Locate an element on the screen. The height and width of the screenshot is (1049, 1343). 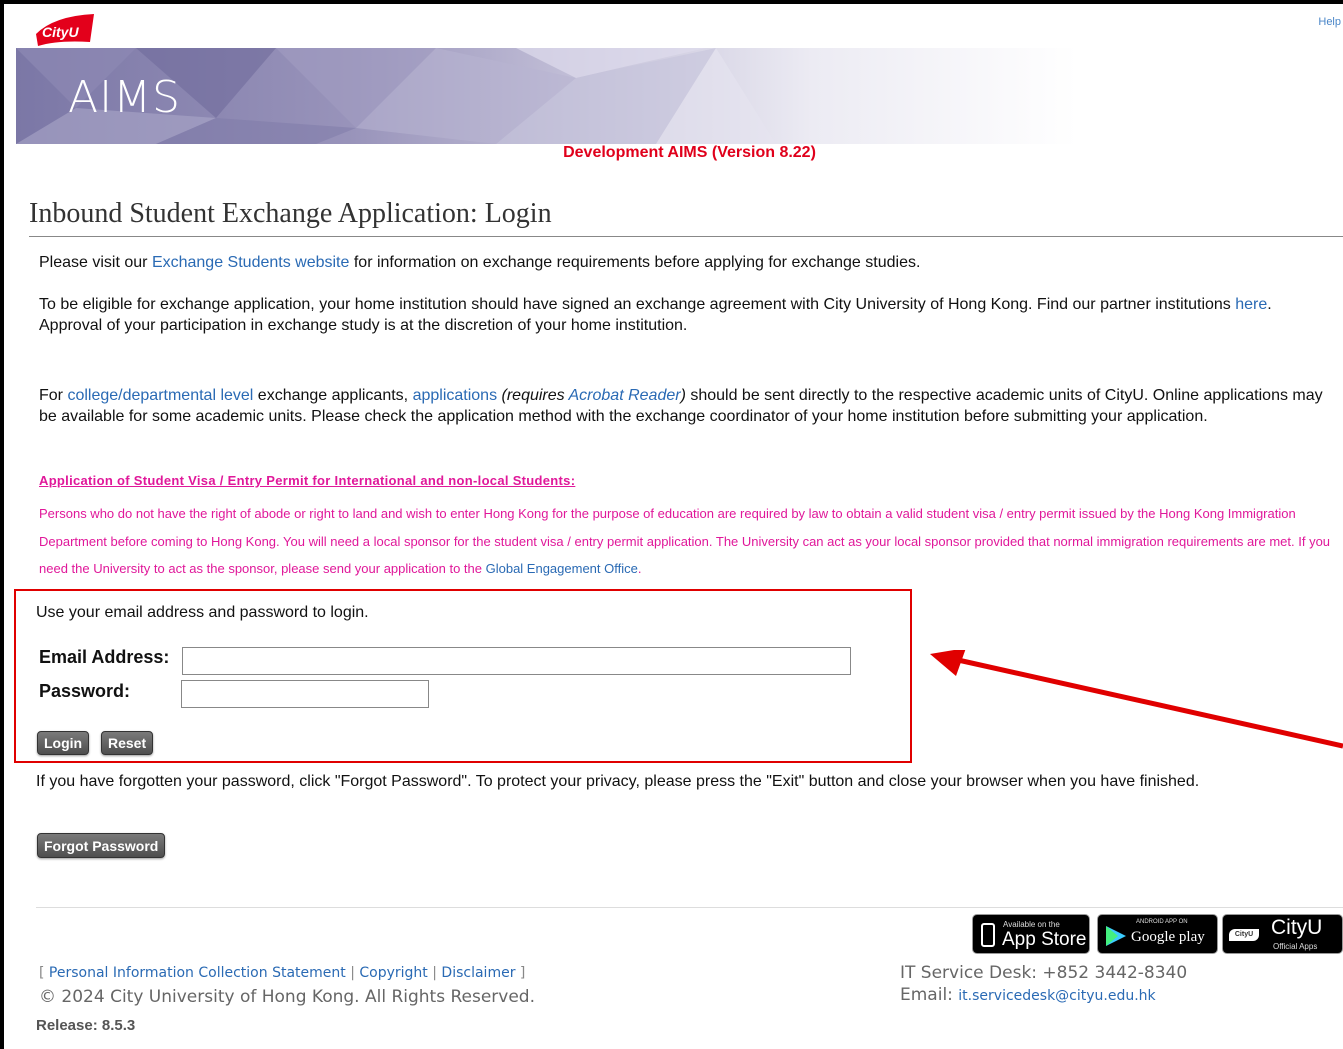
global-engagement-office-link: Global Engagement Office is located at coordinates (562, 568).